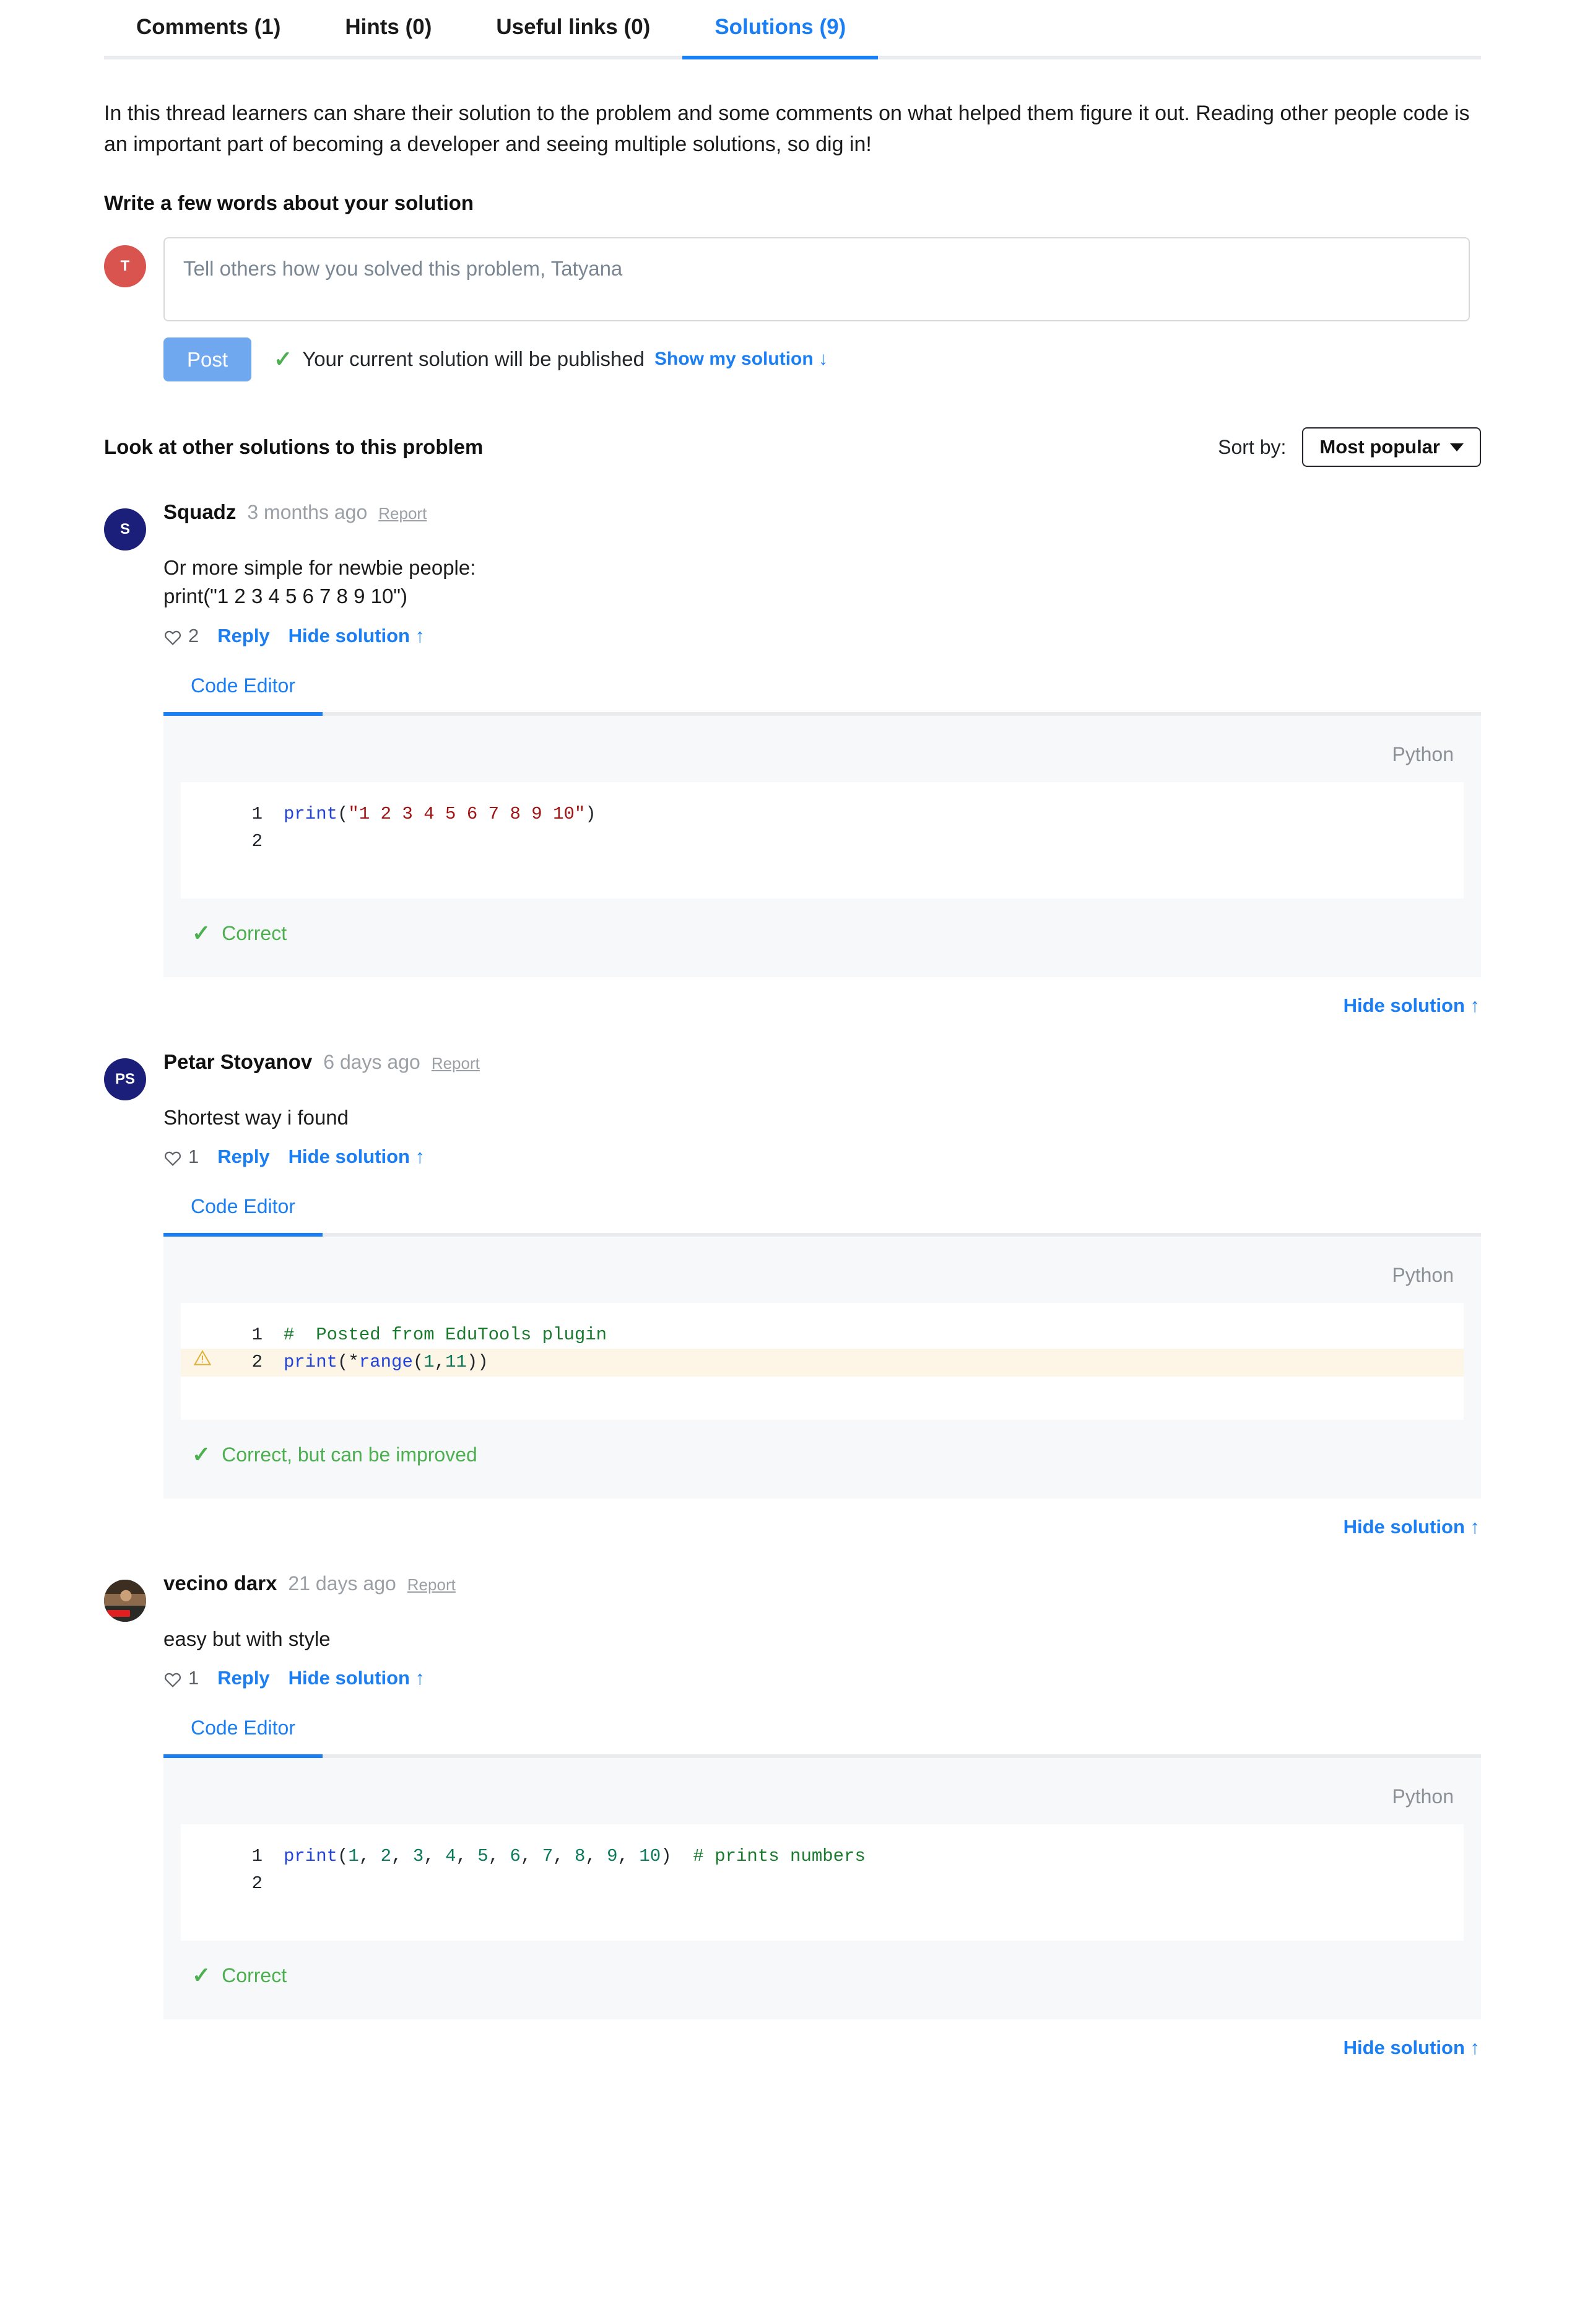 This screenshot has width=1585, height=2324. I want to click on like-button: 2, so click(181, 636).